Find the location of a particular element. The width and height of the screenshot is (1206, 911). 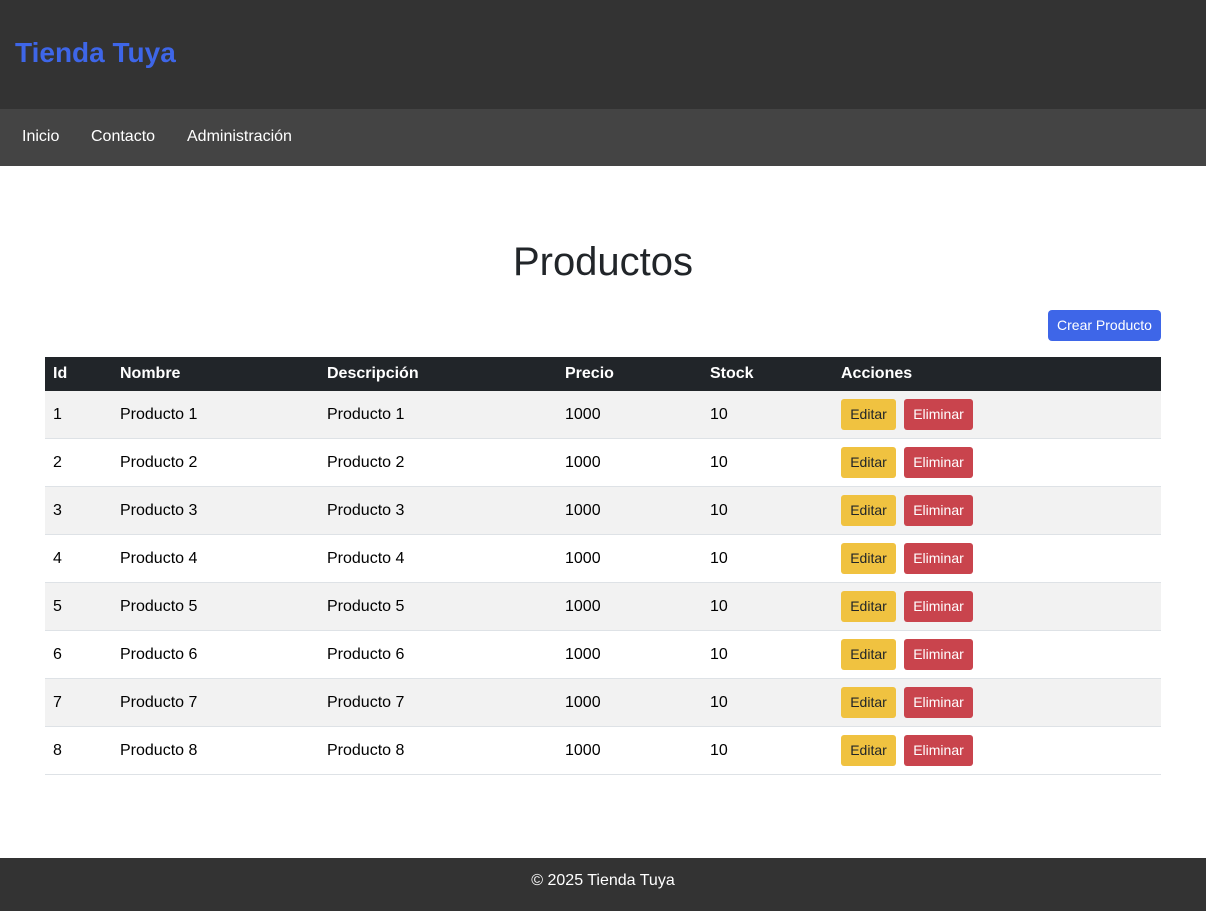

cell-nombre: Producto 6 is located at coordinates (159, 654).